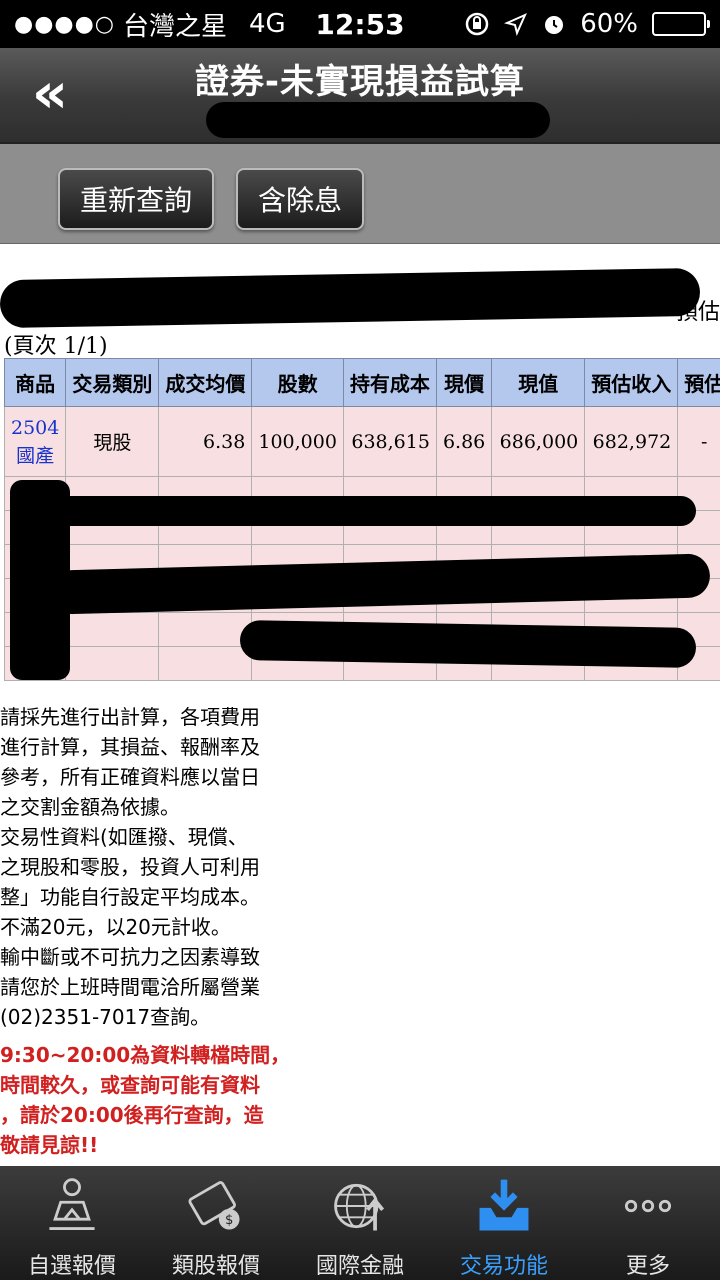 Image resolution: width=720 pixels, height=1280 pixels. Describe the element at coordinates (71, 1266) in the screenshot. I see `tab-label: 自選報價` at that location.